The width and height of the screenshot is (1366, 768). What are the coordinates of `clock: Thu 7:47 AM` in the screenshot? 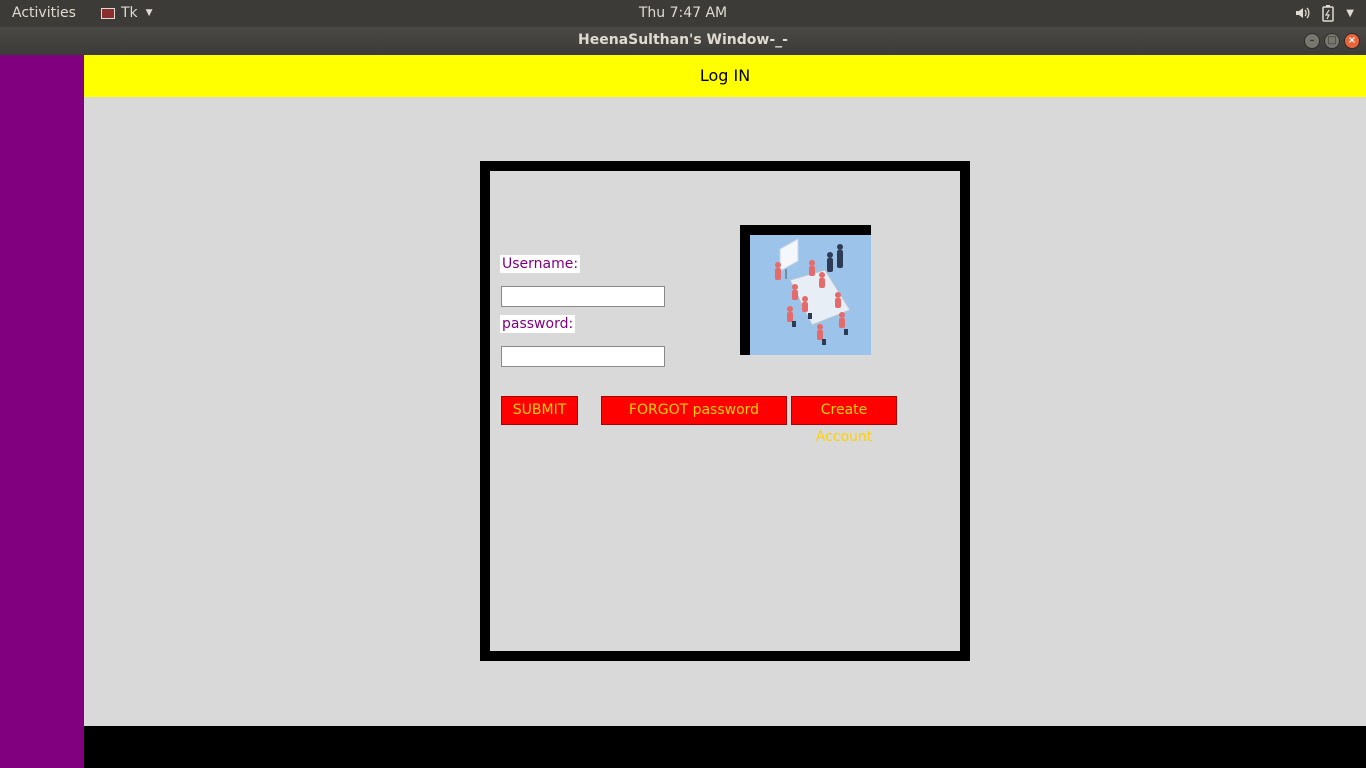 It's located at (683, 13).